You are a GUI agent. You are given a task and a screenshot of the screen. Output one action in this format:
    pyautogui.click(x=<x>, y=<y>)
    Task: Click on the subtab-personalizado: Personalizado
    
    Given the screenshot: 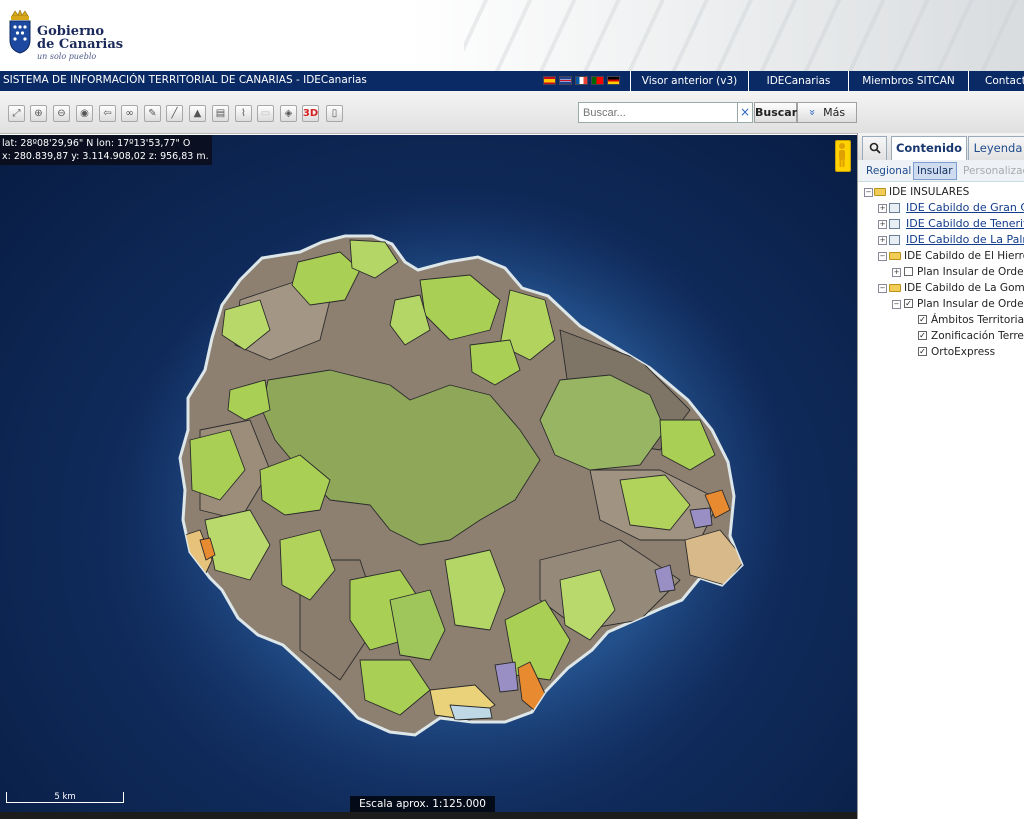 What is the action you would take?
    pyautogui.click(x=992, y=171)
    